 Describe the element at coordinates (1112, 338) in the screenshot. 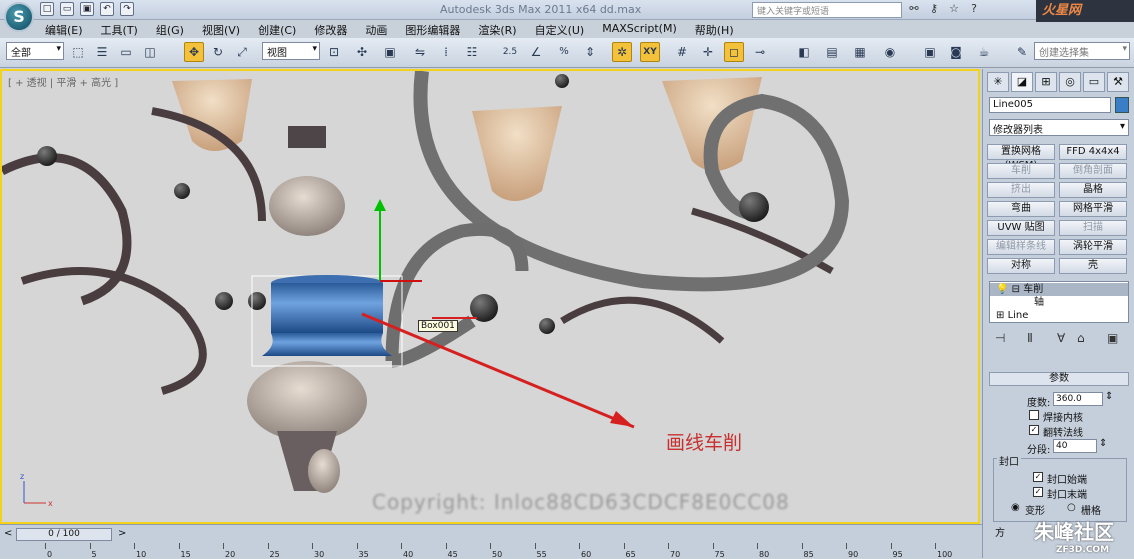

I see `configure-sets-icon: ▣` at that location.